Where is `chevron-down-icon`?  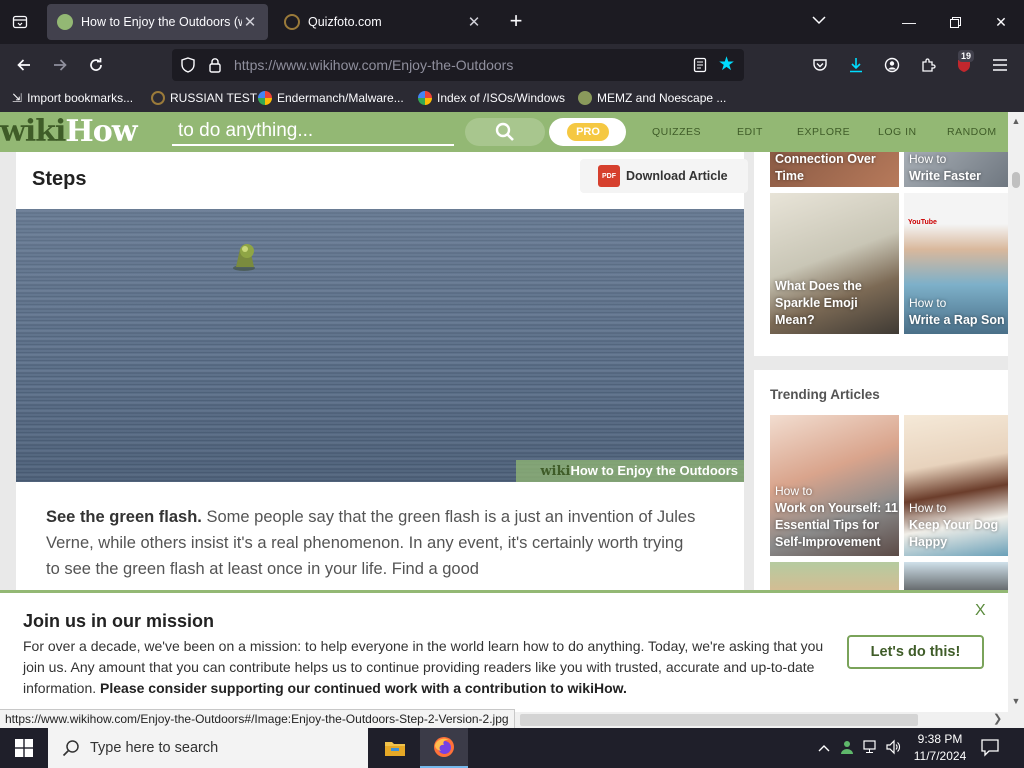
chevron-down-icon is located at coordinates (819, 20).